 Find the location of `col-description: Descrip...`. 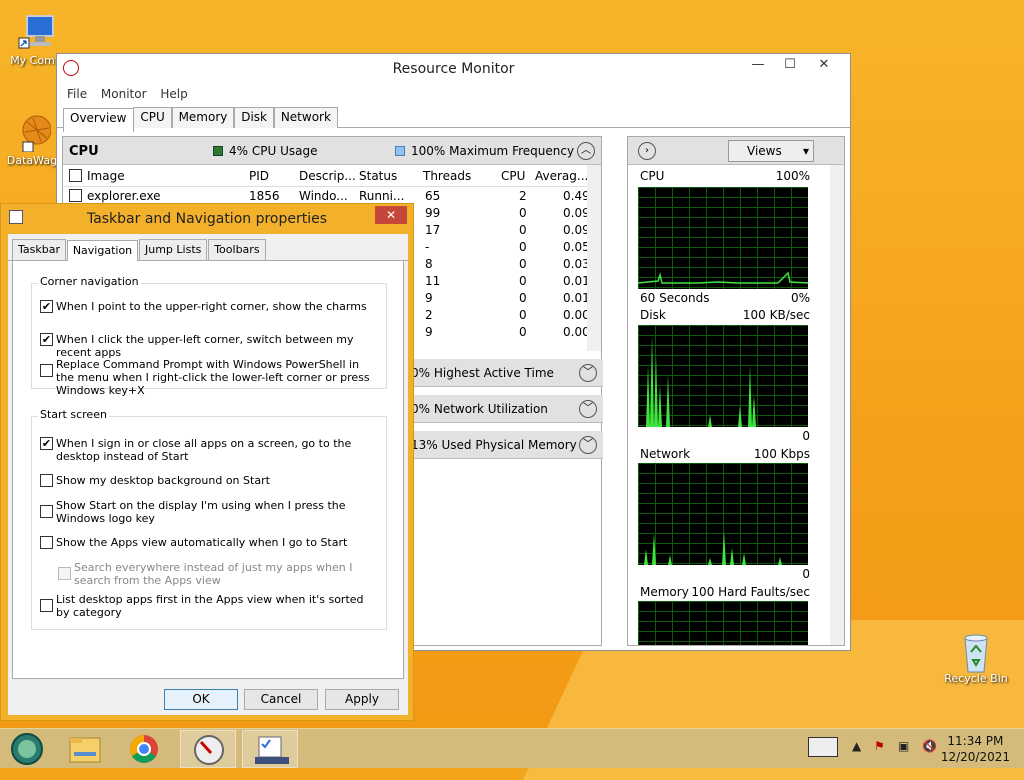

col-description: Descrip... is located at coordinates (327, 176).